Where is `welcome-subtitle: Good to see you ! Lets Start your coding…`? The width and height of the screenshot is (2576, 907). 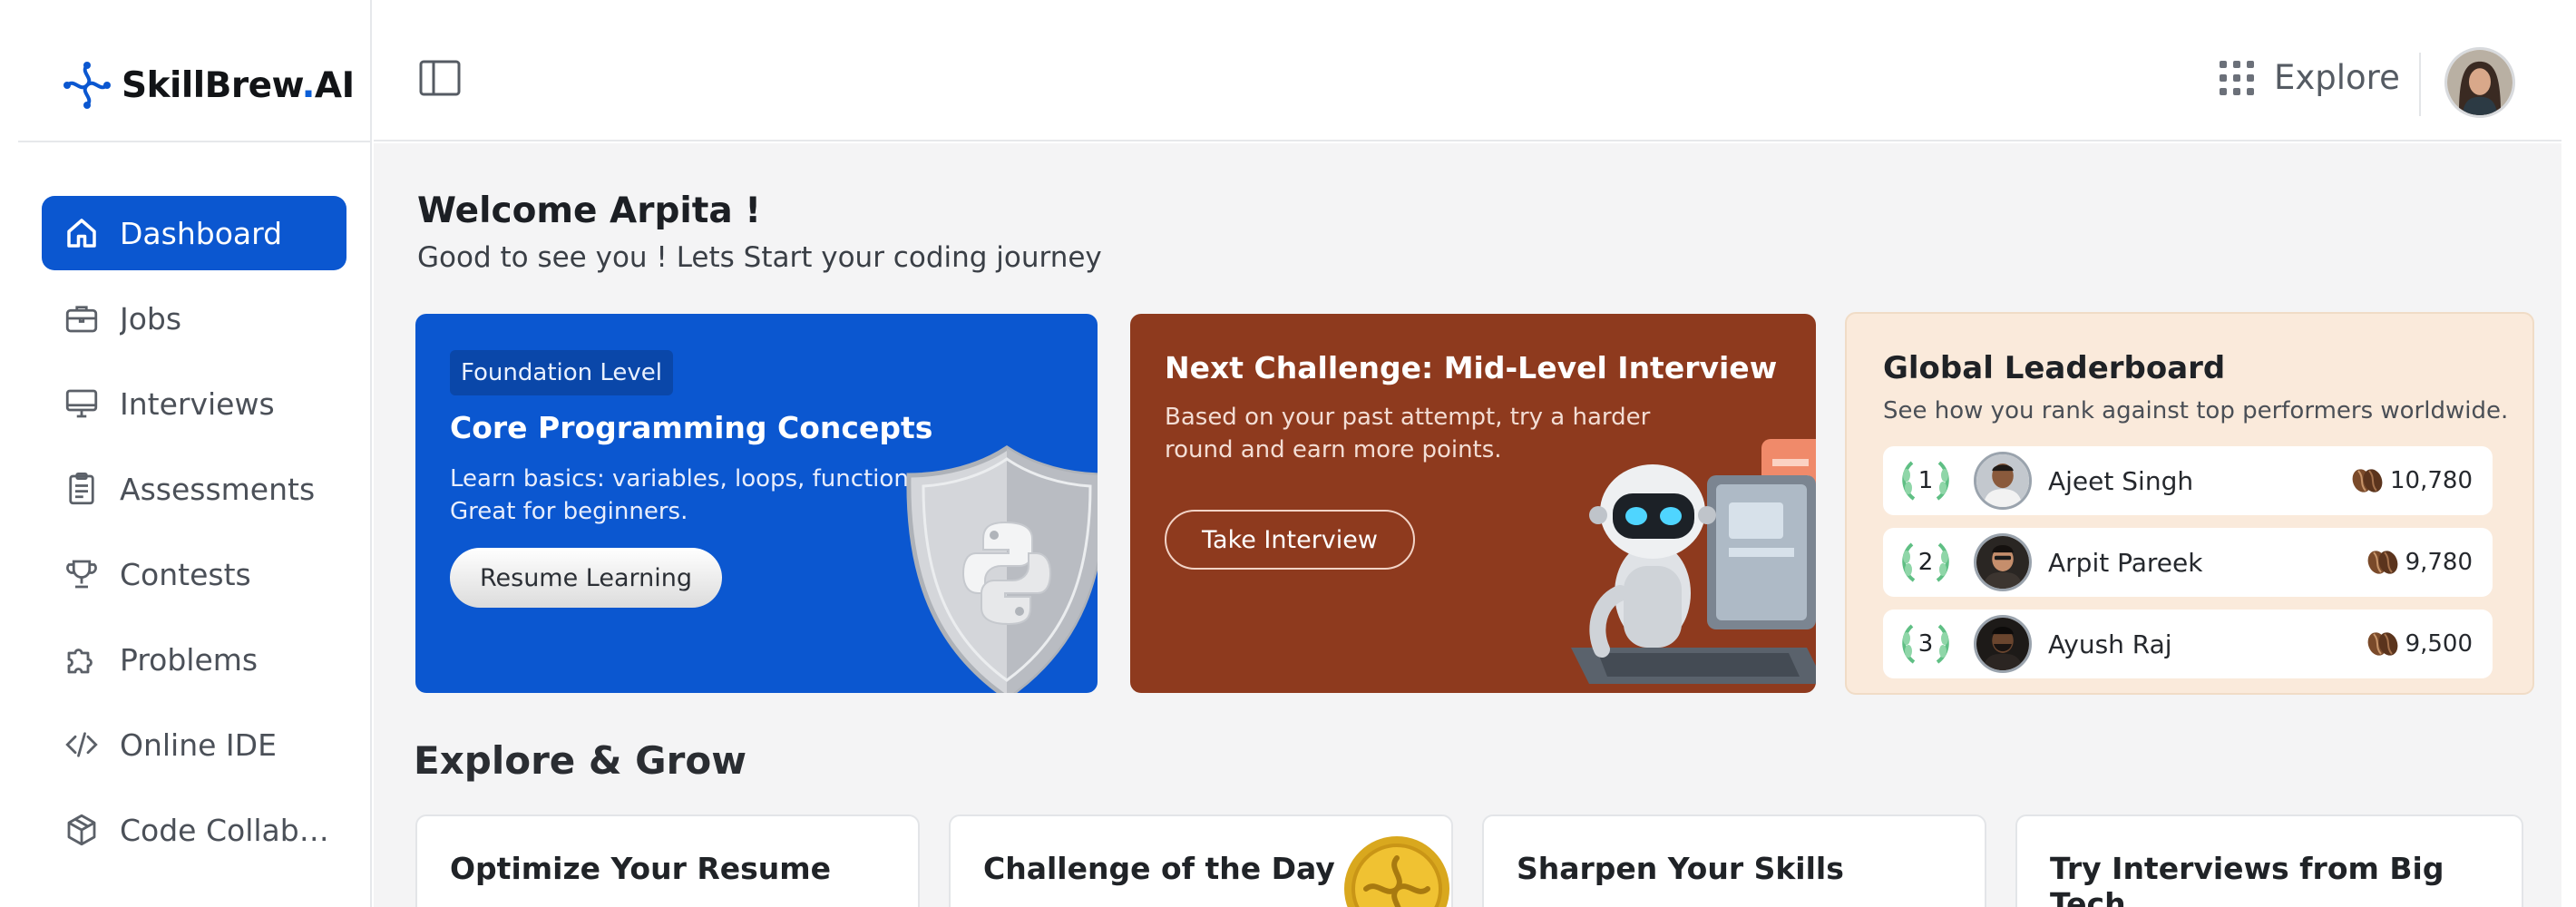 welcome-subtitle: Good to see you ! Lets Start your coding… is located at coordinates (759, 258).